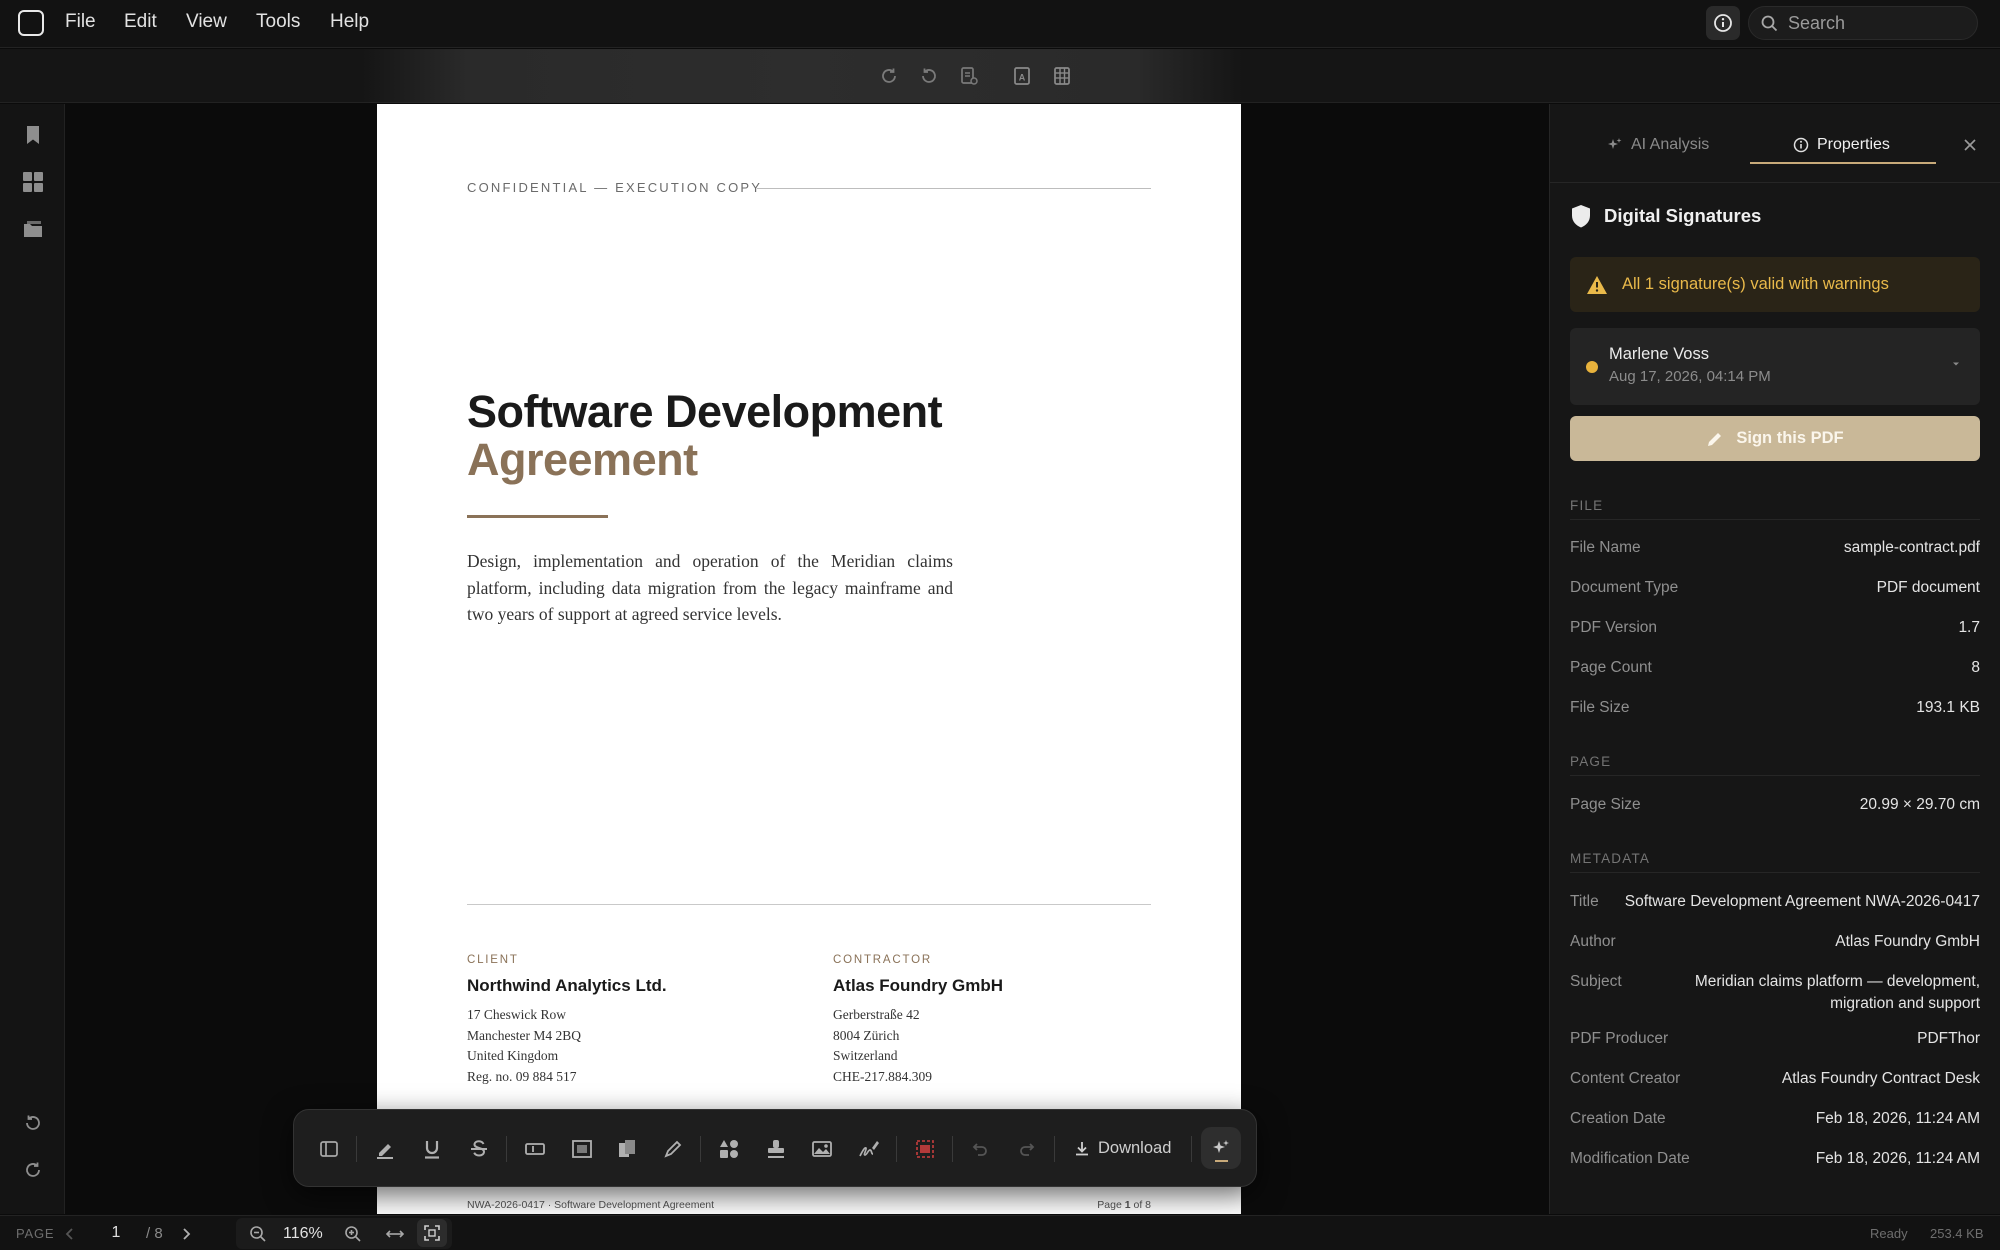  Describe the element at coordinates (925, 1149) in the screenshot. I see `redact-tool-button` at that location.